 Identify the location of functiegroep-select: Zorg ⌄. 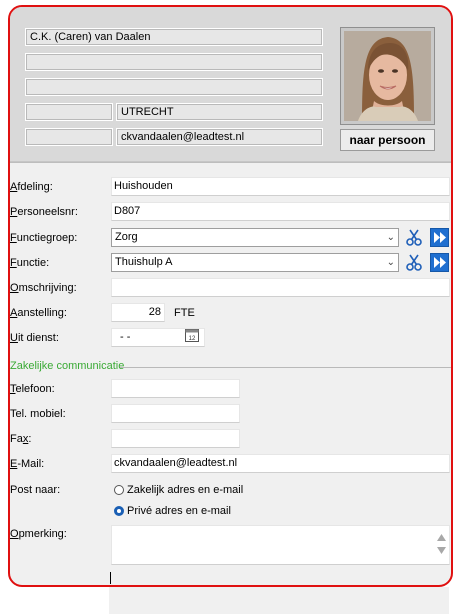
(255, 237).